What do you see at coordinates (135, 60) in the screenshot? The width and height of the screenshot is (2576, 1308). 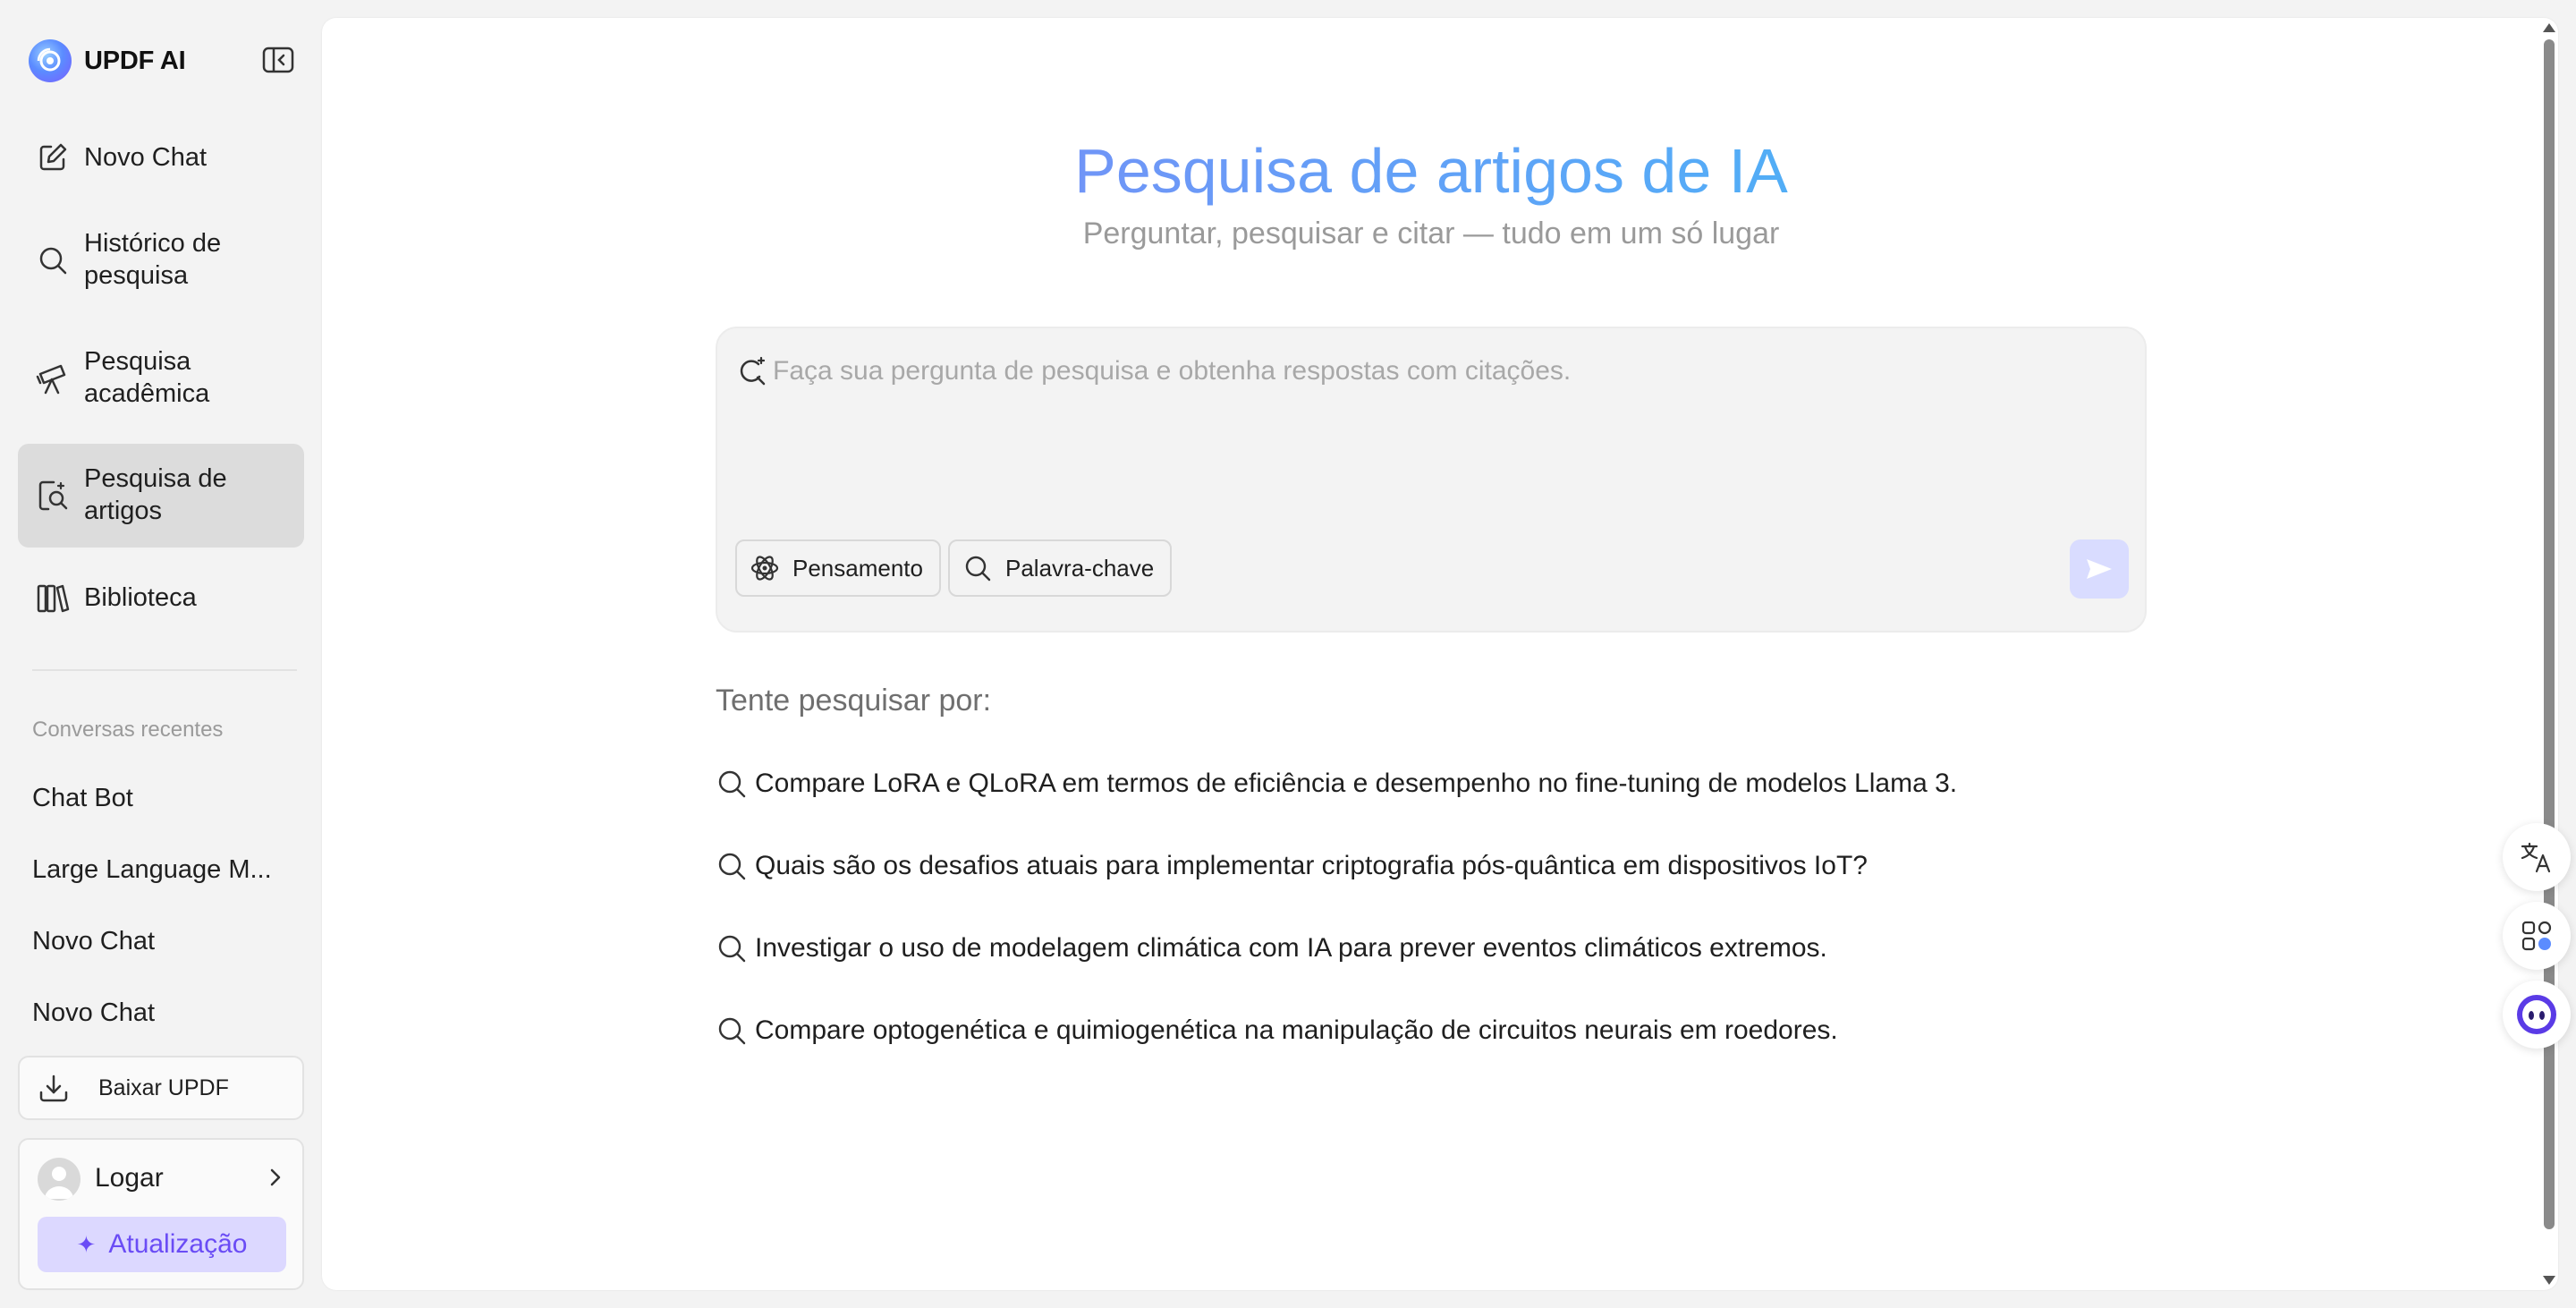 I see `brand-name: UPDF AI` at bounding box center [135, 60].